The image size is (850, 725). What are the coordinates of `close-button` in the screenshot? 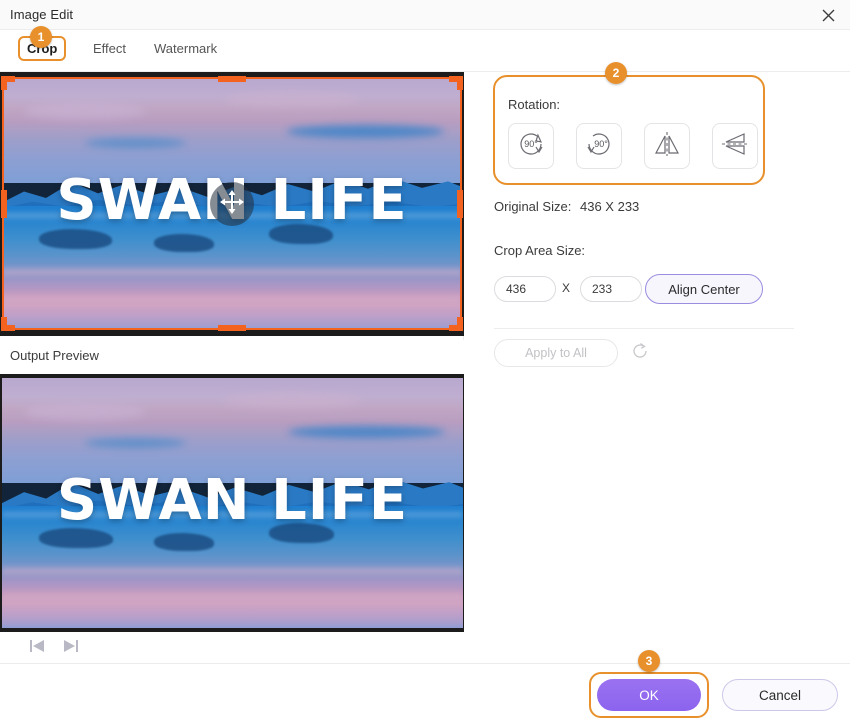 It's located at (828, 15).